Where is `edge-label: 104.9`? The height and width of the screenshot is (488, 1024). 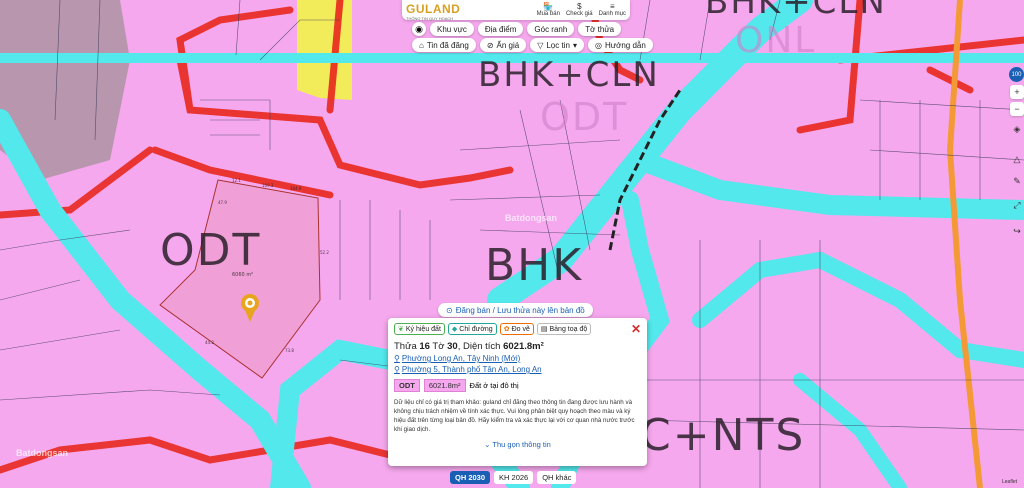
edge-label: 104.9 is located at coordinates (296, 188).